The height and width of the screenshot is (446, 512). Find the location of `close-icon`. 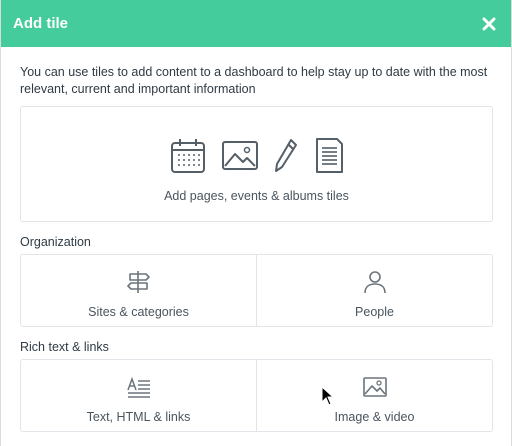

close-icon is located at coordinates (489, 23).